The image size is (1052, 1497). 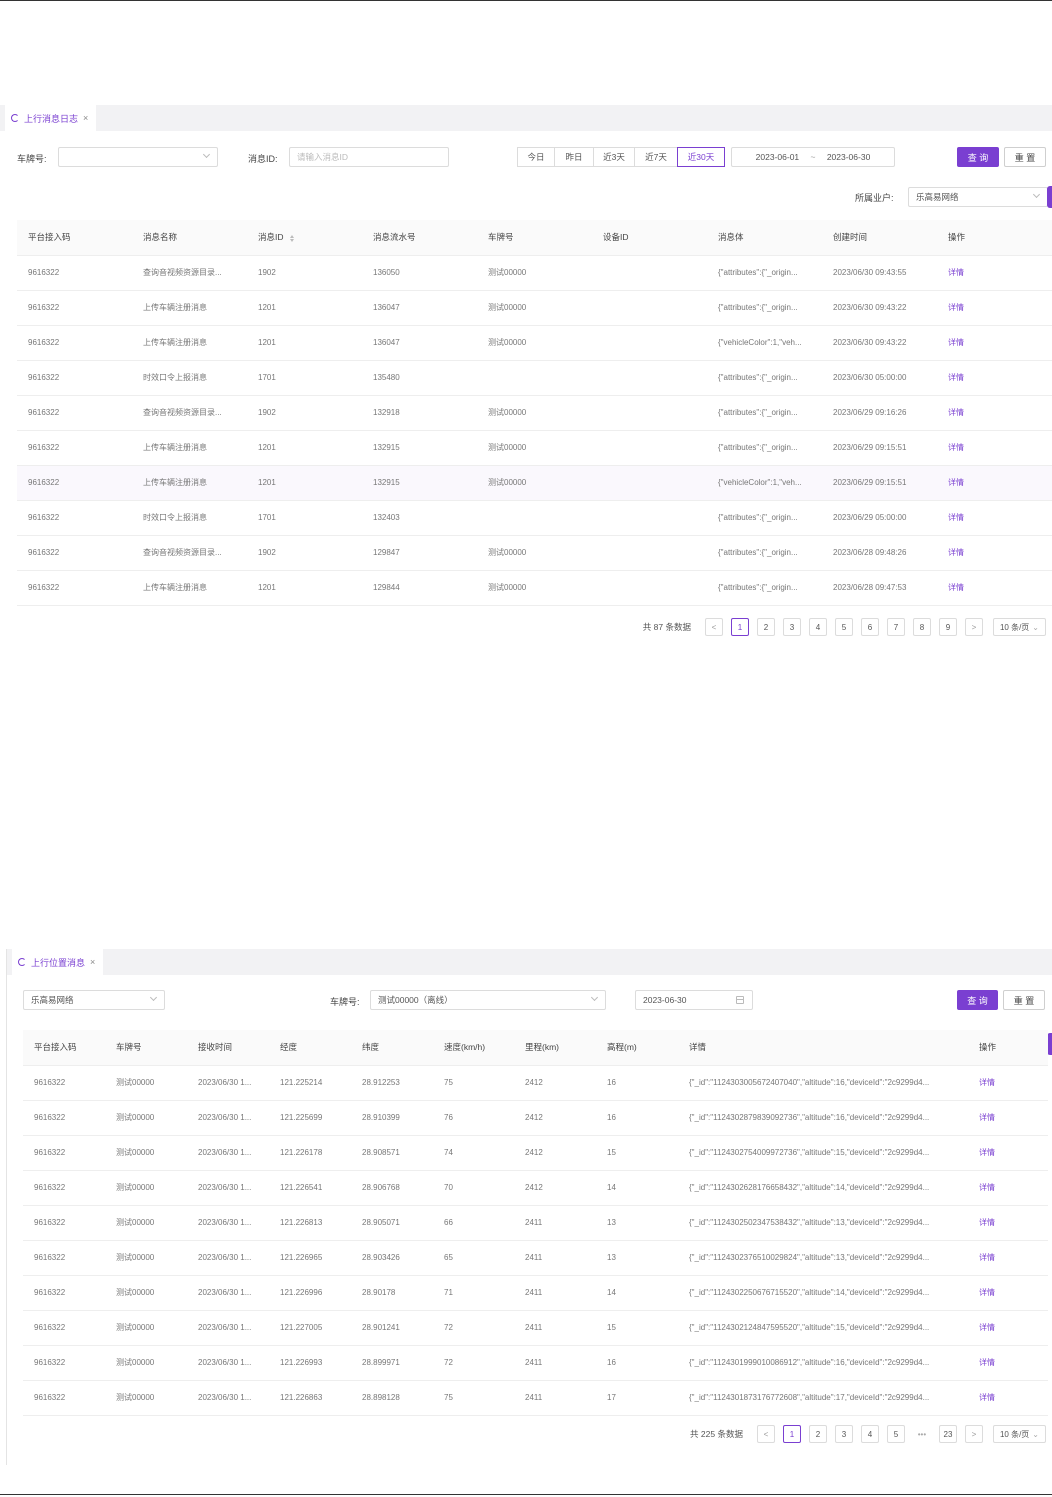 I want to click on bottom-page-rule, so click(x=526, y=1494).